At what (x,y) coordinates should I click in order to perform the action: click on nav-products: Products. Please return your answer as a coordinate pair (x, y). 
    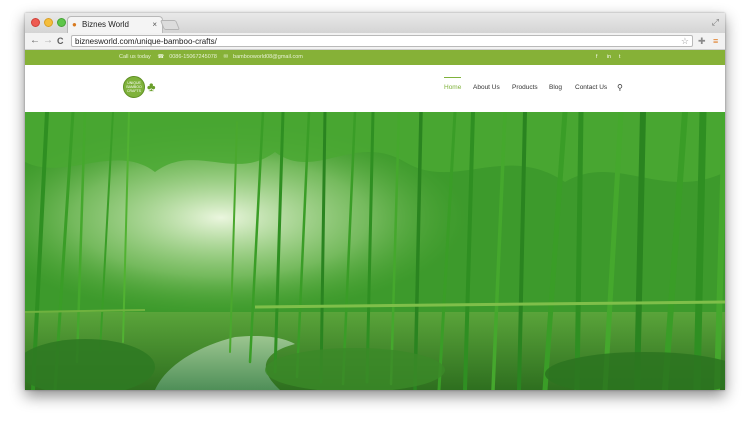
    Looking at the image, I should click on (525, 88).